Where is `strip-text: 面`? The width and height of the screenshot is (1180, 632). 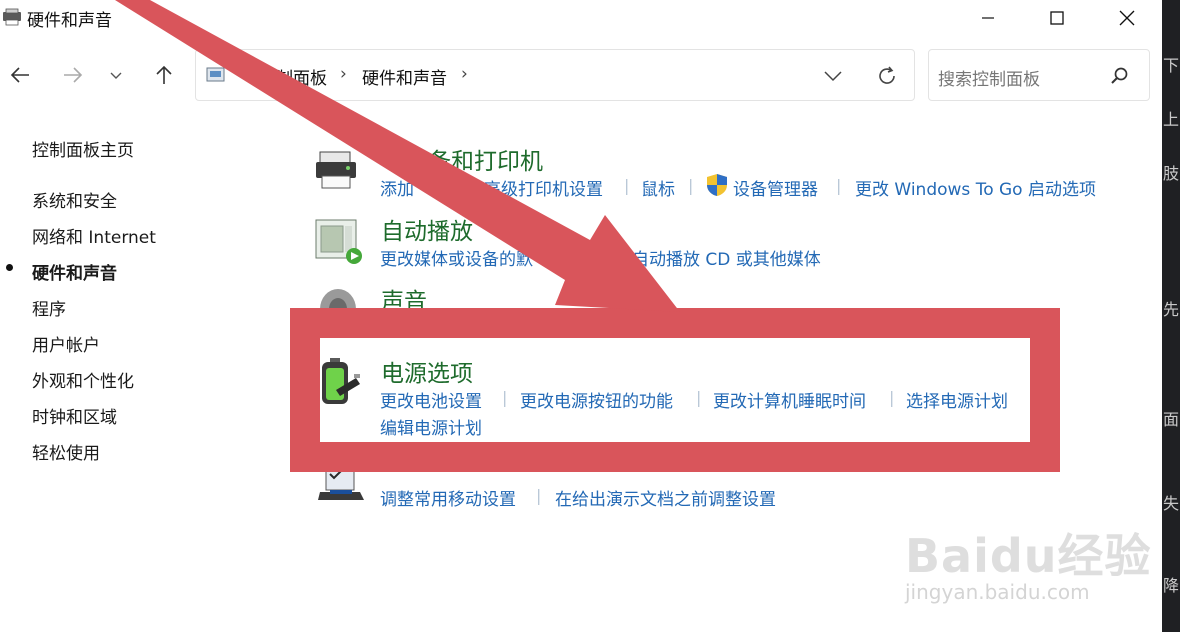
strip-text: 面 is located at coordinates (1171, 419).